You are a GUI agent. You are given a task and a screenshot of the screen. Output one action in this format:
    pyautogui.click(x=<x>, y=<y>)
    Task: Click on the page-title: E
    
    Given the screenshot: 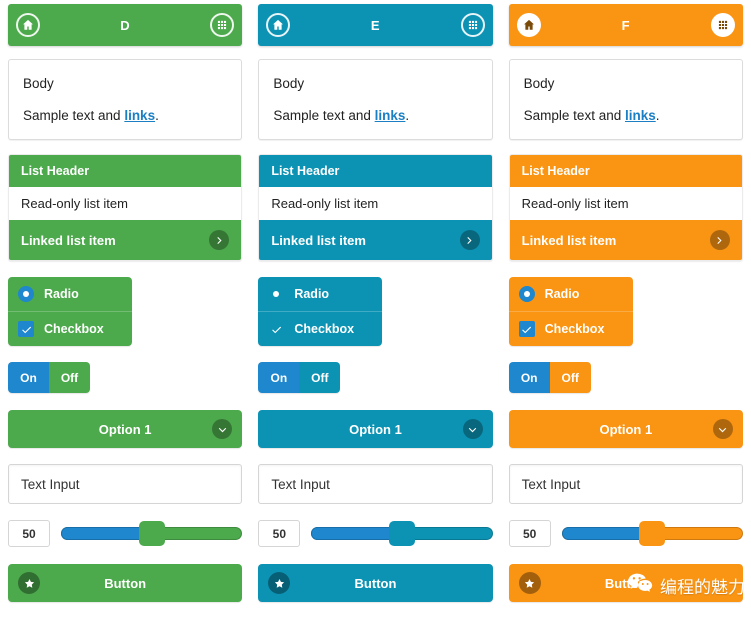 What is the action you would take?
    pyautogui.click(x=375, y=25)
    